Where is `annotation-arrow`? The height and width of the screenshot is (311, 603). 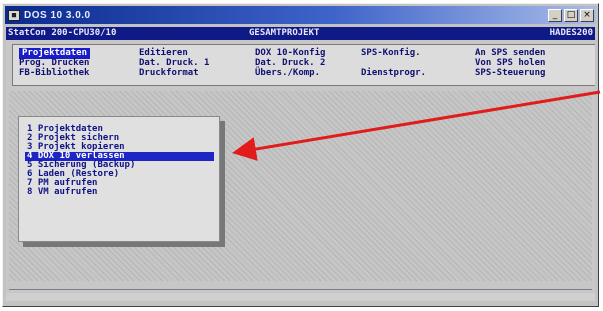
annotation-arrow is located at coordinates (416, 125).